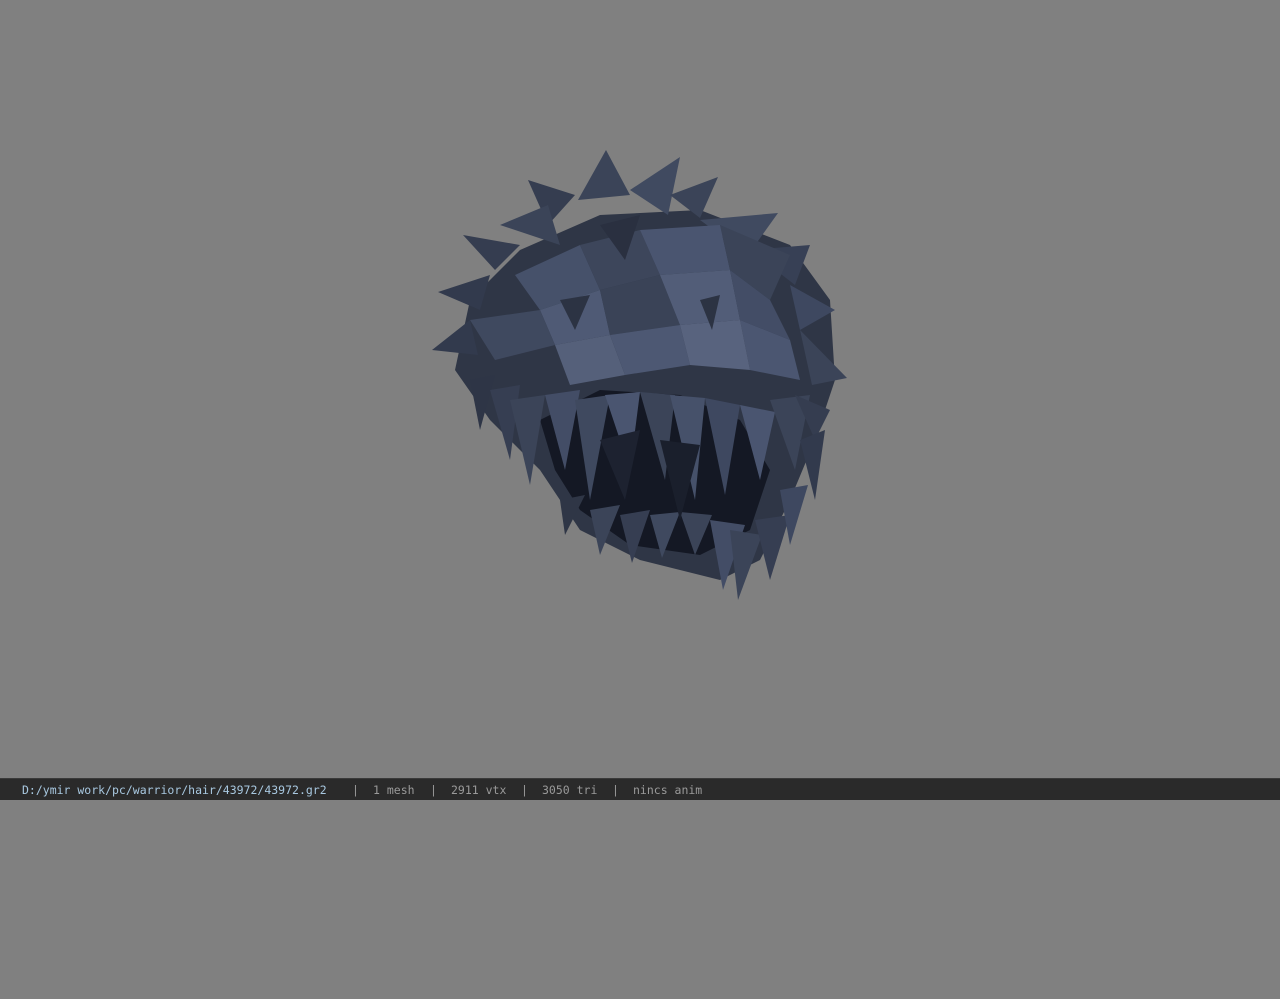  Describe the element at coordinates (668, 790) in the screenshot. I see `animation-status-label: nincs anim` at that location.